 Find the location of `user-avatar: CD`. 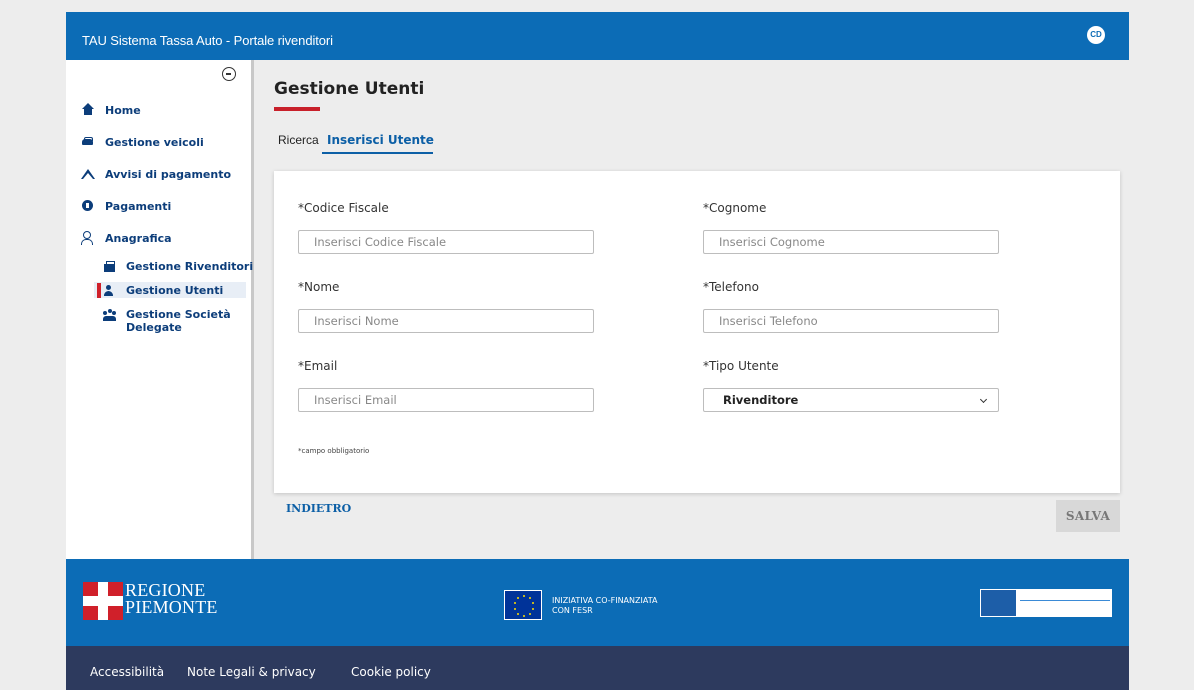

user-avatar: CD is located at coordinates (1096, 35).